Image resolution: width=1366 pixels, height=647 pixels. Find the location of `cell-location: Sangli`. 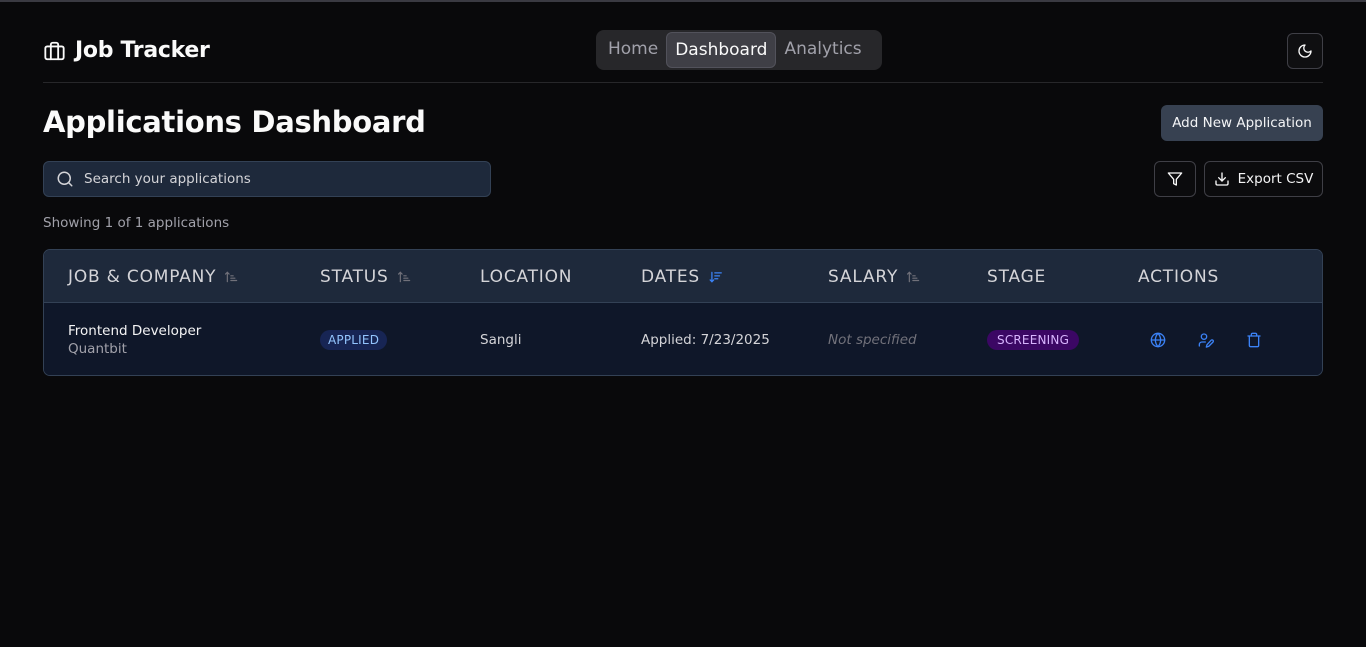

cell-location: Sangli is located at coordinates (501, 339).